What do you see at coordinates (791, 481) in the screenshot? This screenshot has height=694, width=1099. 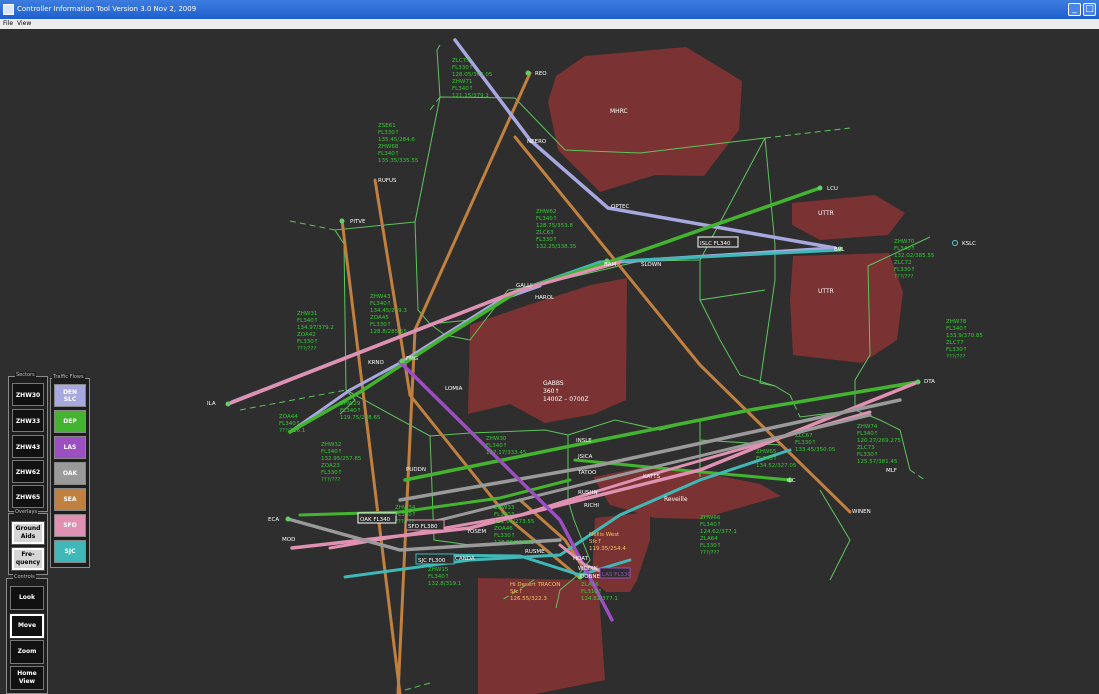 I see `fix-ilc: ILC` at bounding box center [791, 481].